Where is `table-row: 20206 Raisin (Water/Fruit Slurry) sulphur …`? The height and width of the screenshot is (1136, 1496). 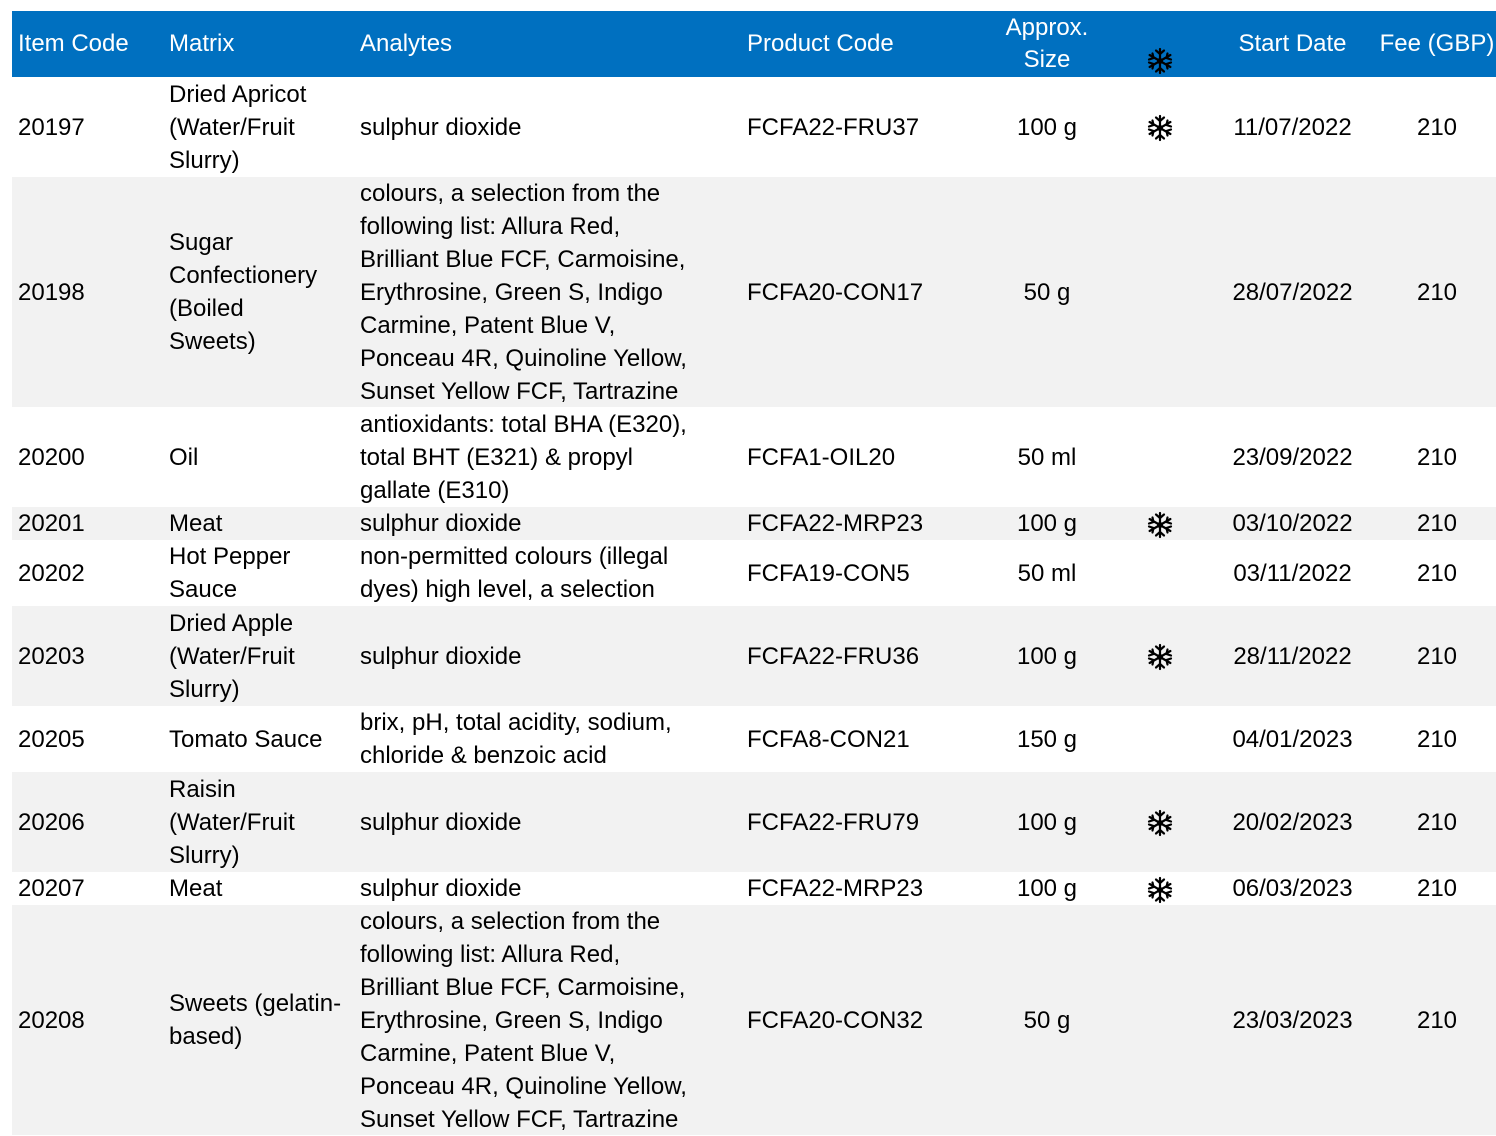
table-row: 20206 Raisin (Water/Fruit Slurry) sulphur … is located at coordinates (754, 822).